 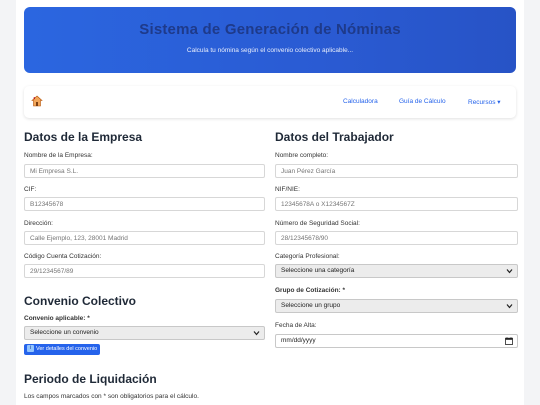 I want to click on empresa-direccion-label: Dirección:, so click(x=38, y=223).